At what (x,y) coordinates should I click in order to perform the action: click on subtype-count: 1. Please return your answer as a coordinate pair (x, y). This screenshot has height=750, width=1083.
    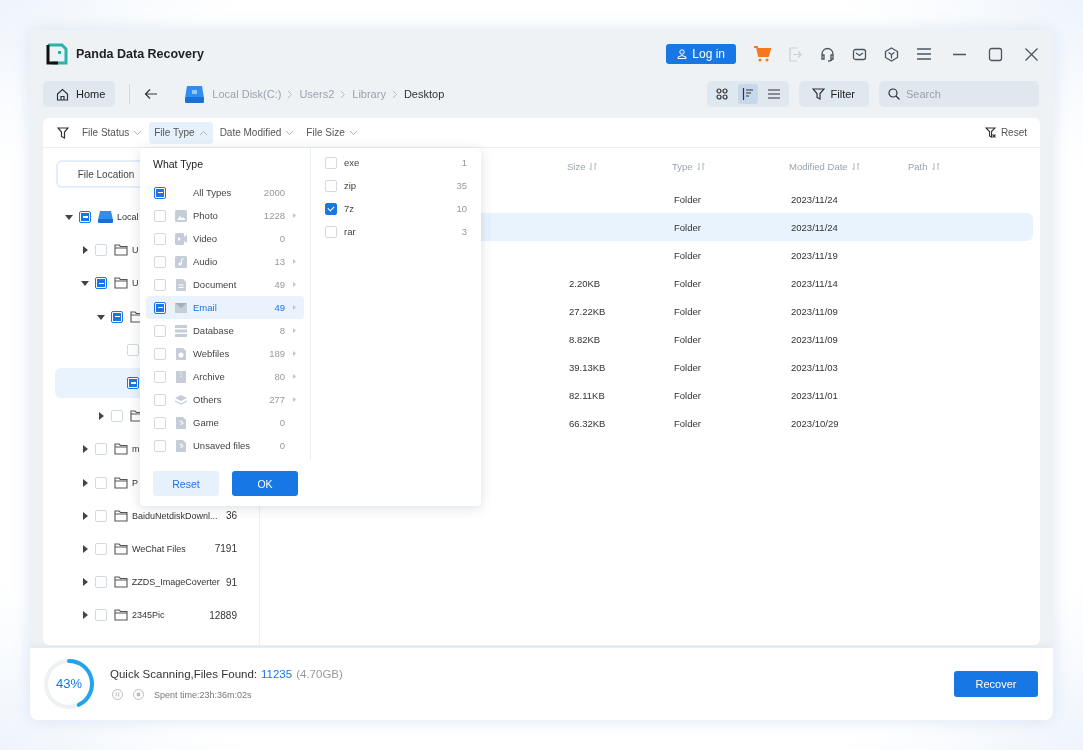
    Looking at the image, I should click on (464, 162).